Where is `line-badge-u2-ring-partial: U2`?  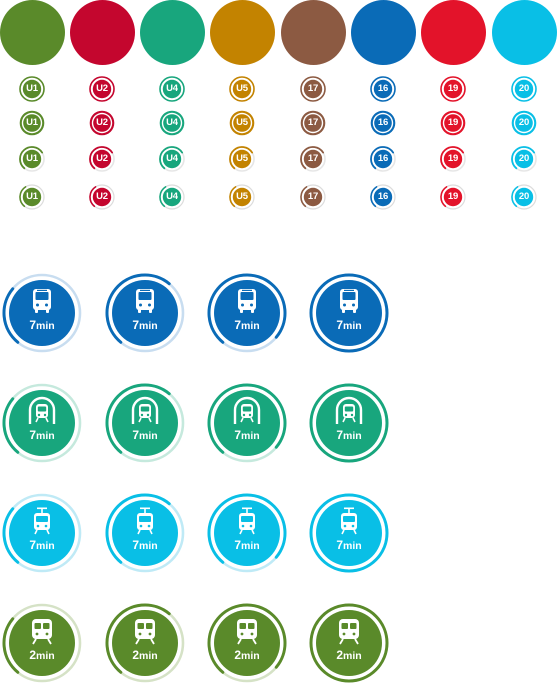
line-badge-u2-ring-partial: U2 is located at coordinates (102, 159).